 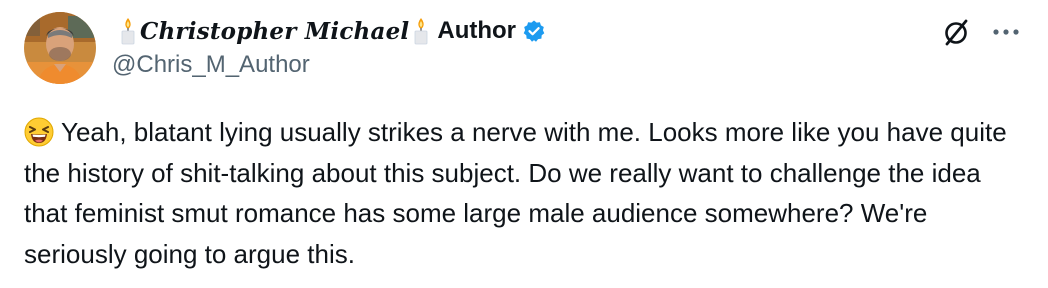 I want to click on author-display-name: Christopher Michael, so click(x=274, y=31).